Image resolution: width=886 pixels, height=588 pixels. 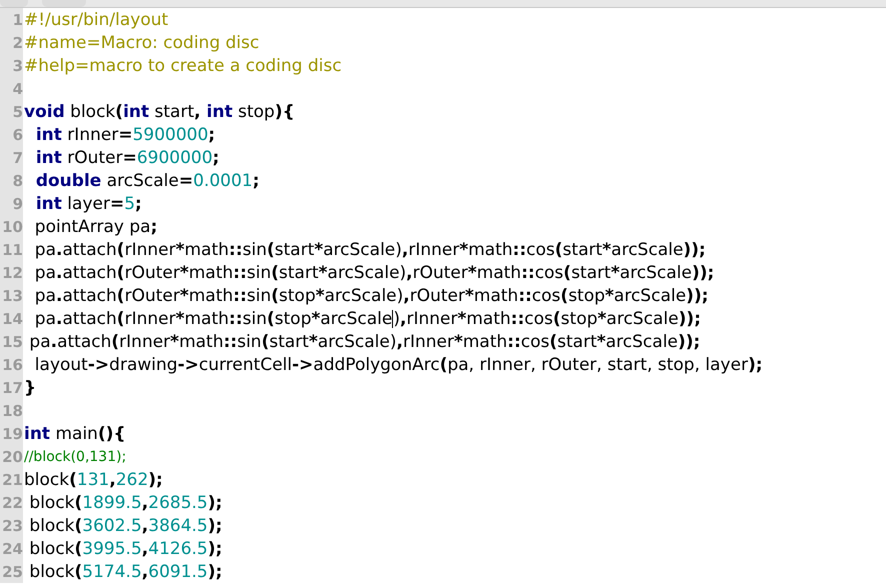 I want to click on code-line: pointArray pa;, so click(x=96, y=226).